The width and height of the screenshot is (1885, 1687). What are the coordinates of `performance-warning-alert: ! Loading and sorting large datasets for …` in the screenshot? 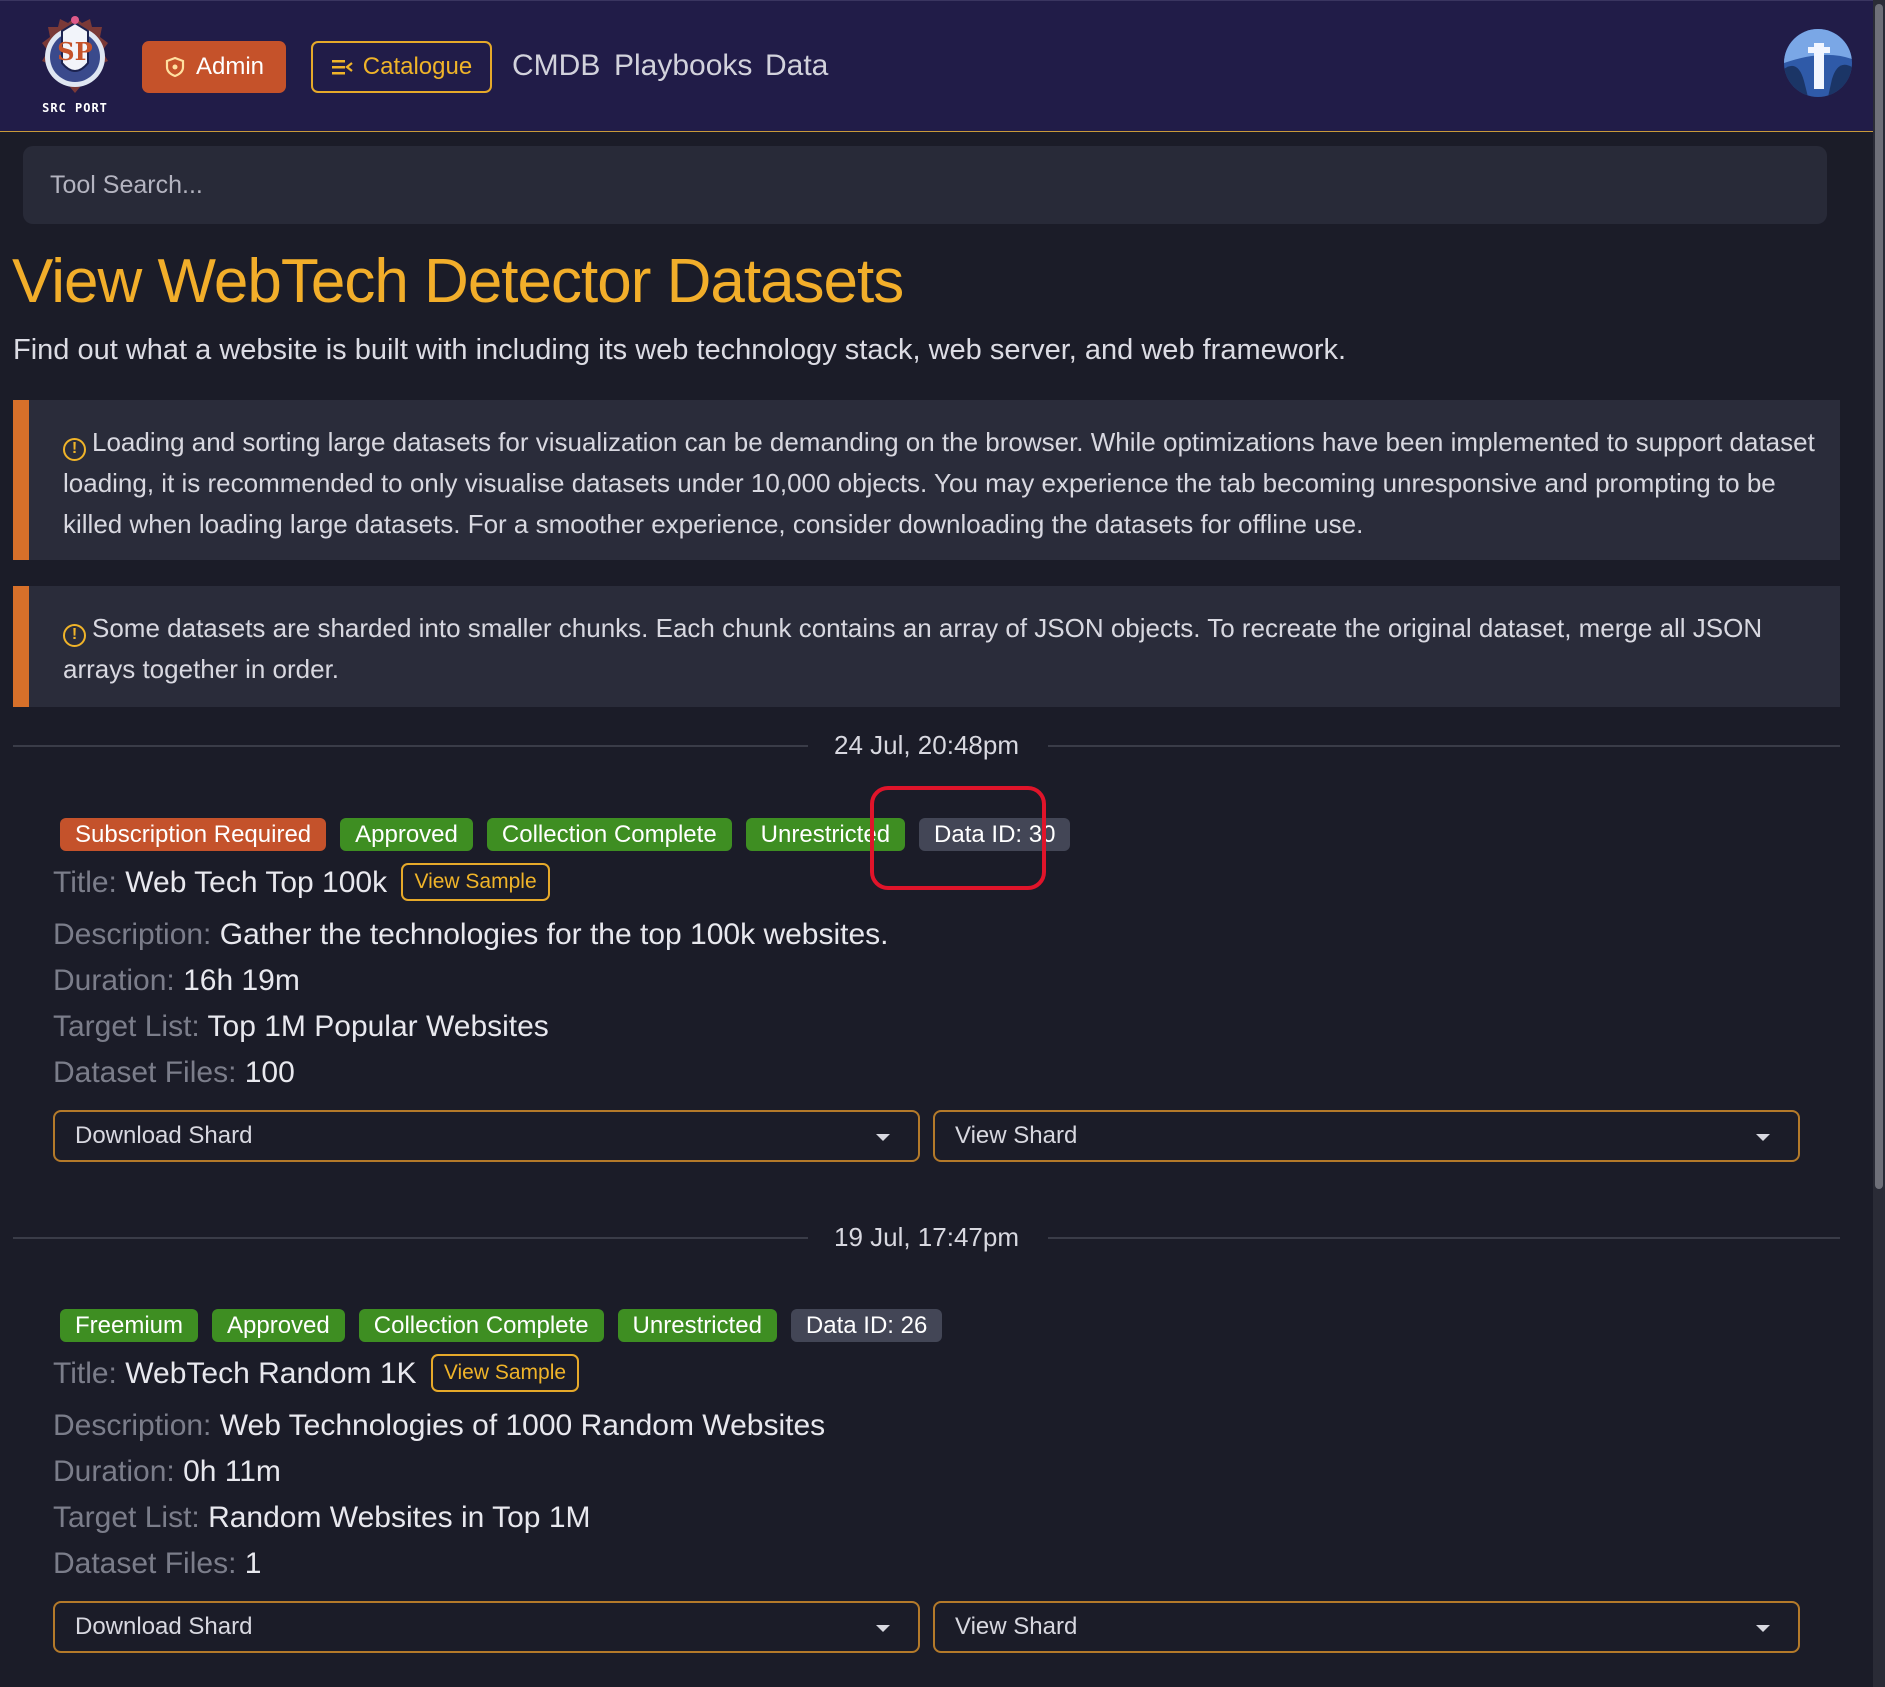 It's located at (926, 480).